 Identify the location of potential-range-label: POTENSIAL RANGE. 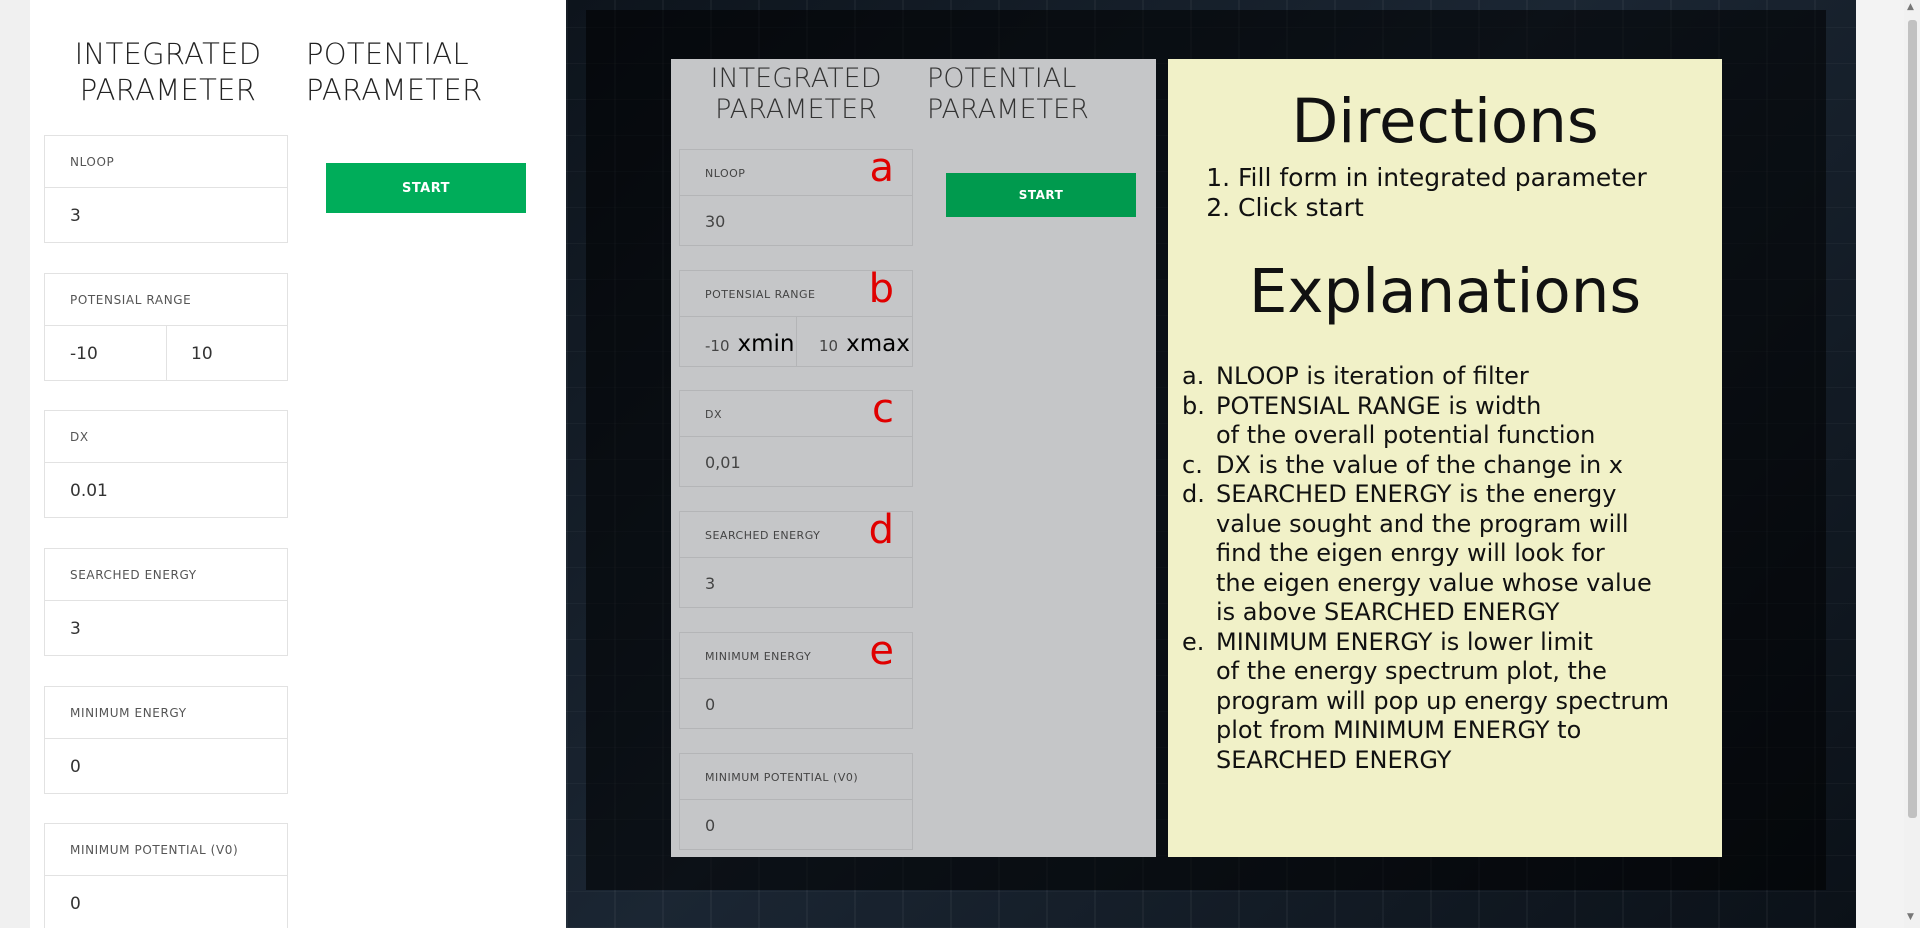
(166, 300).